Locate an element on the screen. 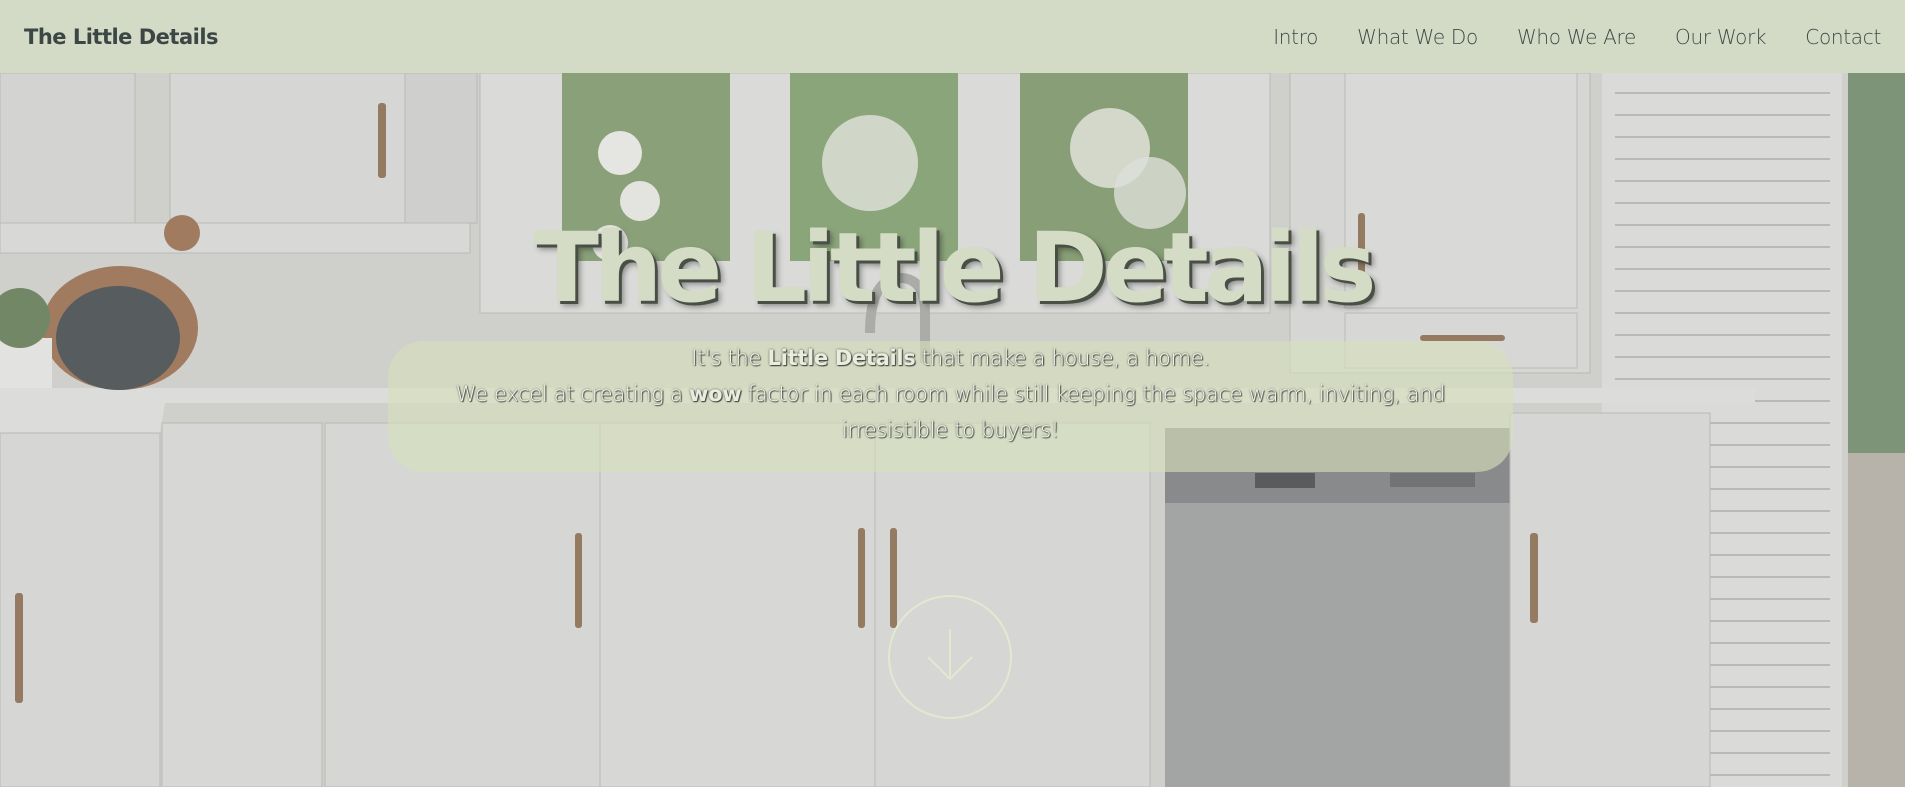 The image size is (1905, 787). hero-description-line-2: irresistible to buyers! is located at coordinates (950, 430).